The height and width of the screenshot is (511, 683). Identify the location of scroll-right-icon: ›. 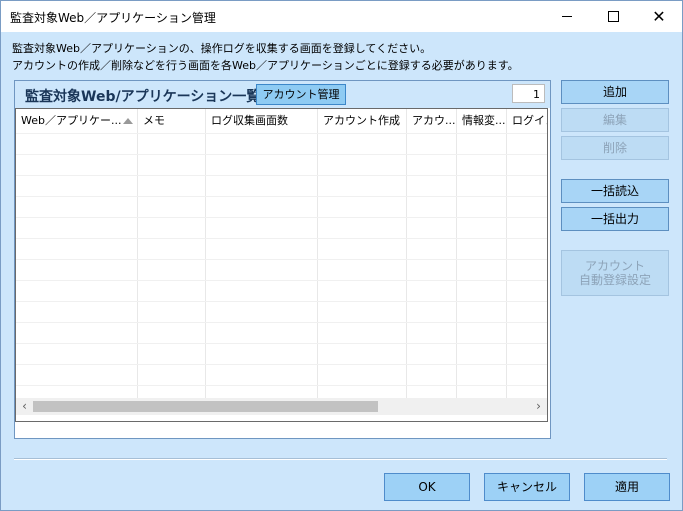
(538, 406).